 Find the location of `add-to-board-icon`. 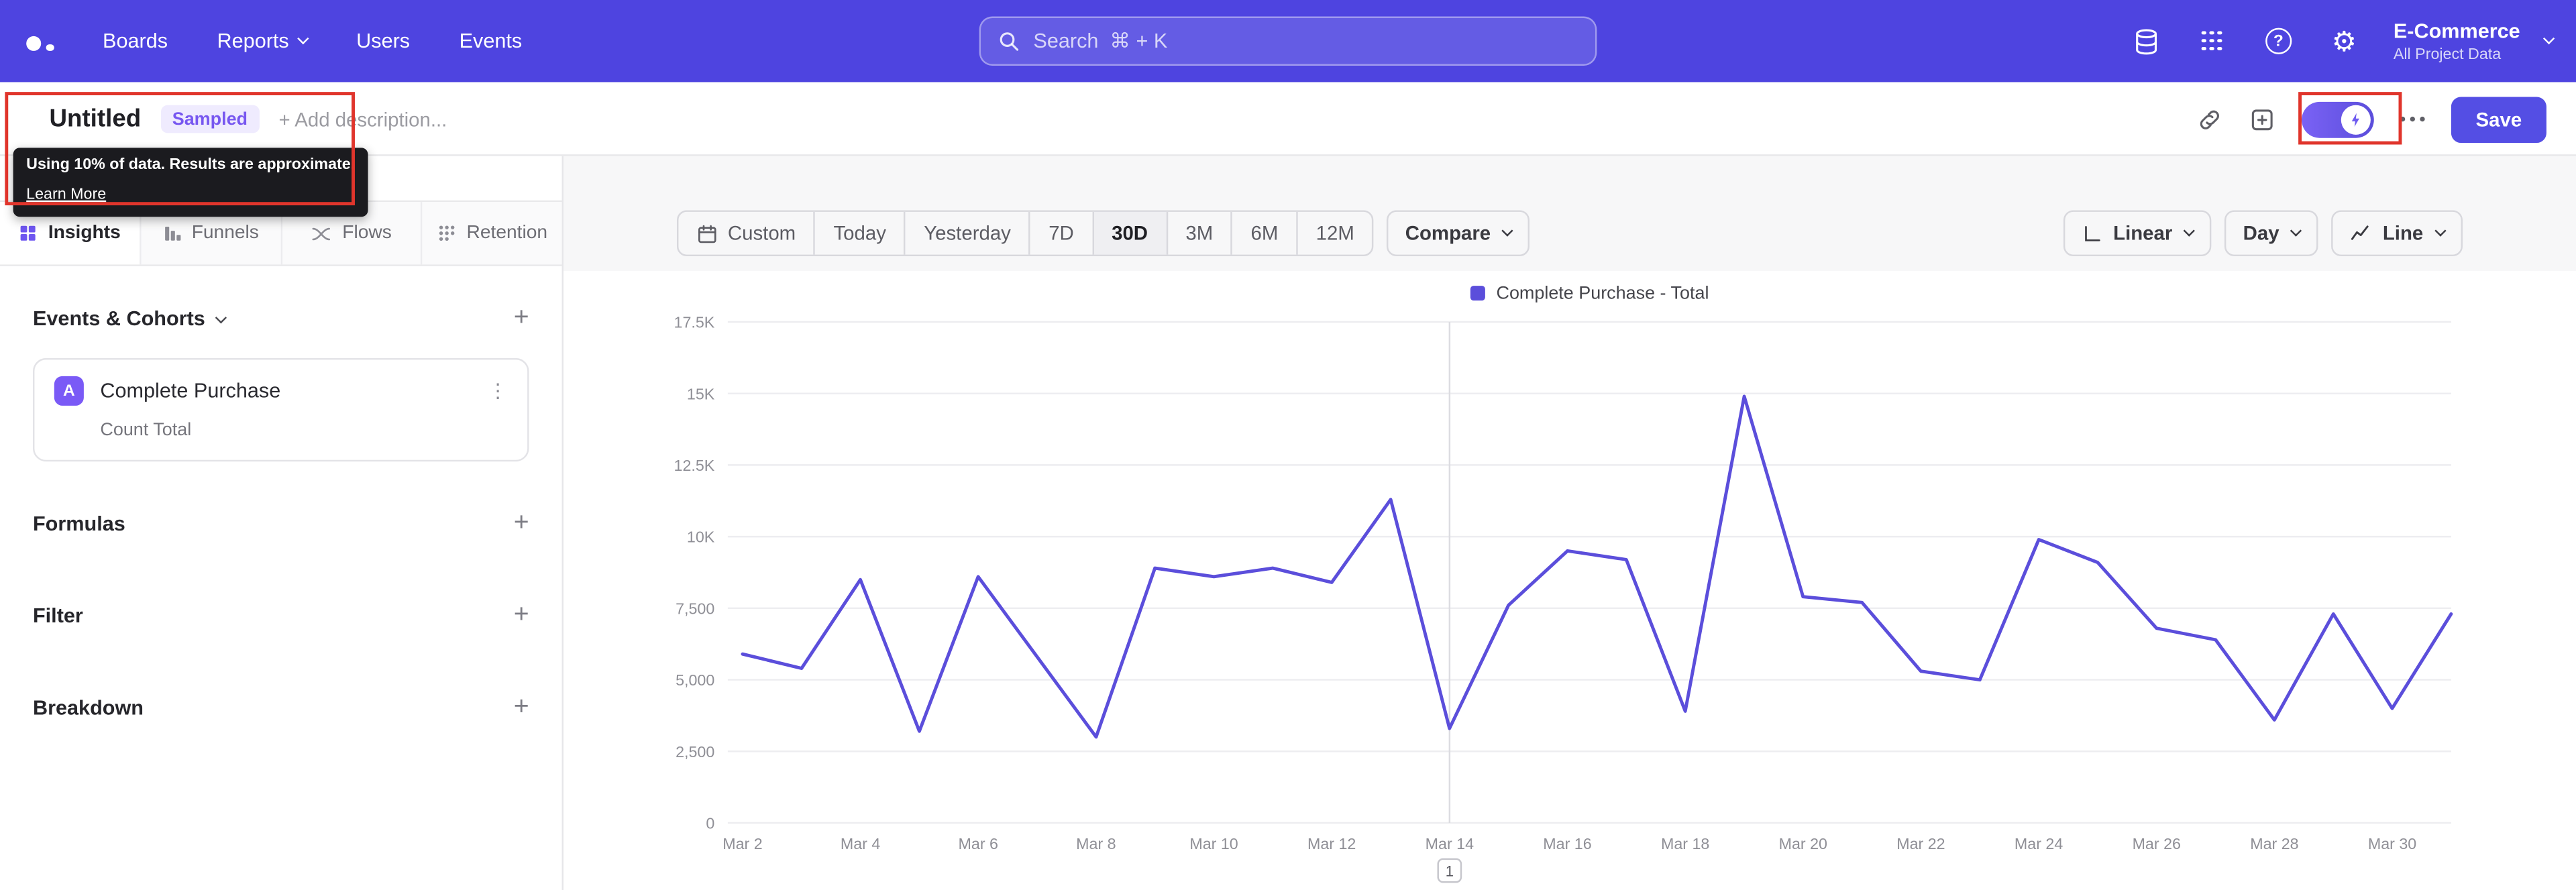

add-to-board-icon is located at coordinates (2262, 119).